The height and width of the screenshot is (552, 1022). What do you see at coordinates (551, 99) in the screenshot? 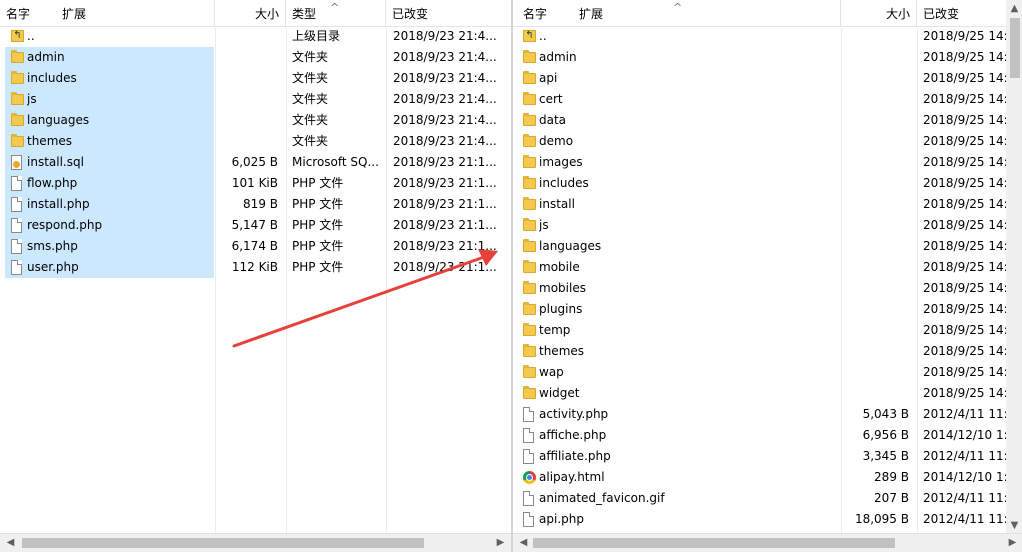
I see `file-name: cert` at bounding box center [551, 99].